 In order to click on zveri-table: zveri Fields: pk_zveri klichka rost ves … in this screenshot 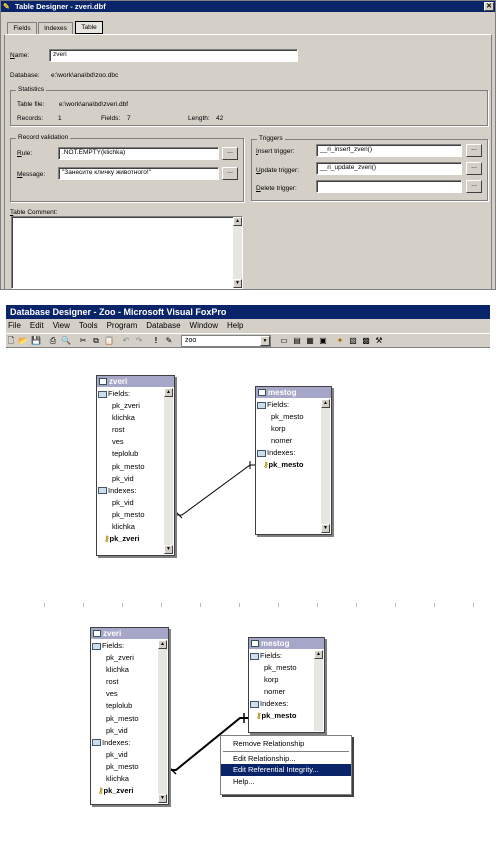, I will do `click(129, 716)`.